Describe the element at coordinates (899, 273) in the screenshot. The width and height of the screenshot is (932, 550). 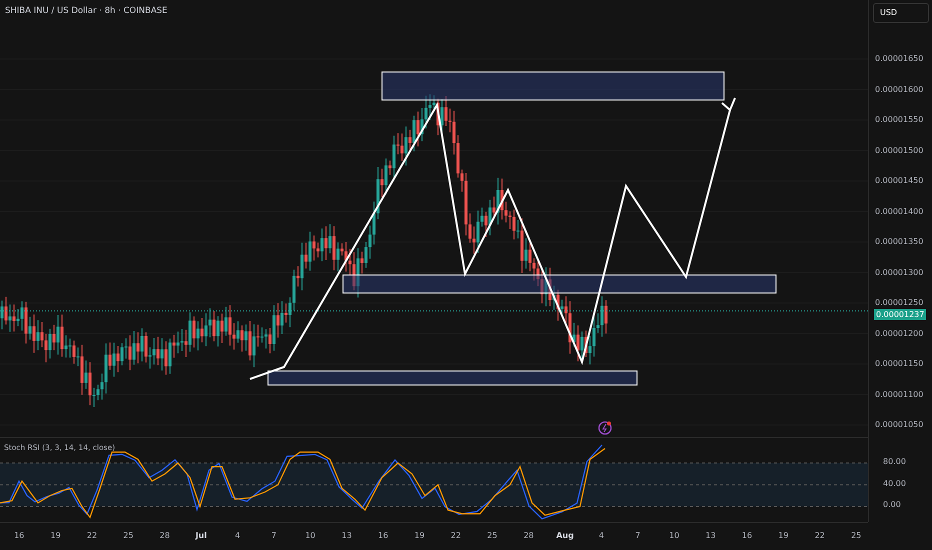
I see `price-label: 0.00001300` at that location.